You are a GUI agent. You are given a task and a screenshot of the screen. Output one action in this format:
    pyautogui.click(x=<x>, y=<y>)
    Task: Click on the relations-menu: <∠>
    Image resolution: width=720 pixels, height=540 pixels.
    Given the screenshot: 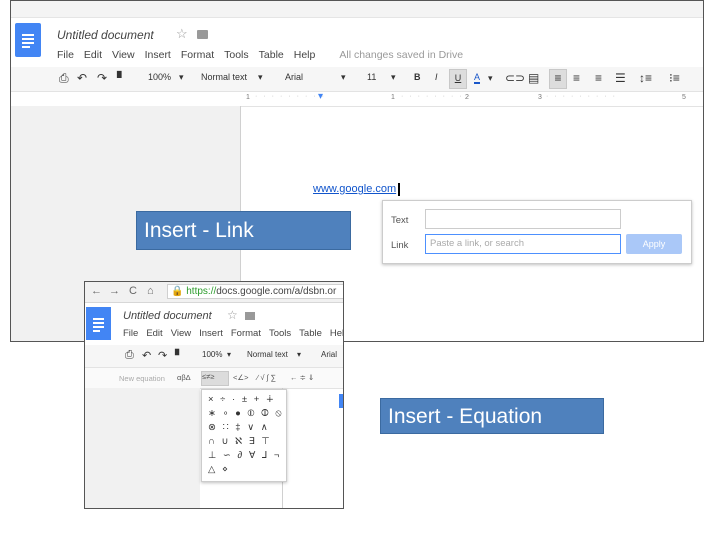 What is the action you would take?
    pyautogui.click(x=240, y=377)
    